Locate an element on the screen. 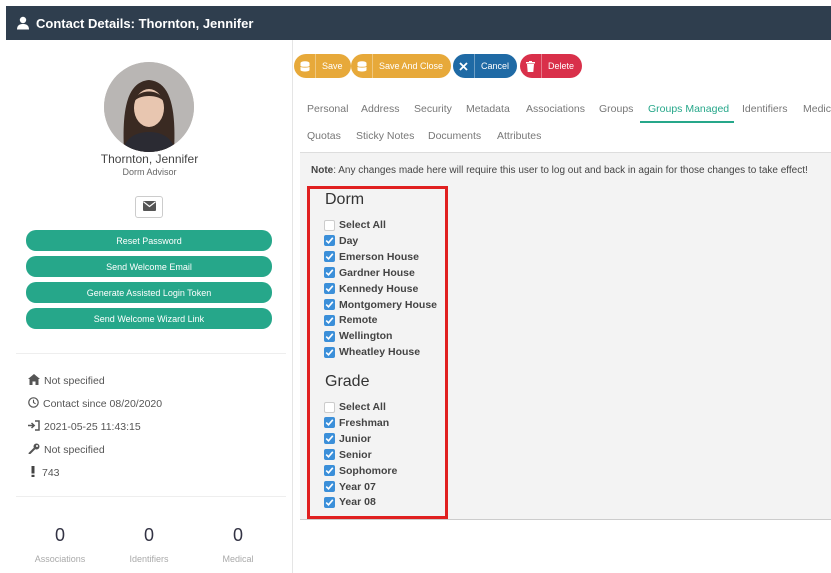  info-contact-since: Contact since 08/20/2020 is located at coordinates (95, 404).